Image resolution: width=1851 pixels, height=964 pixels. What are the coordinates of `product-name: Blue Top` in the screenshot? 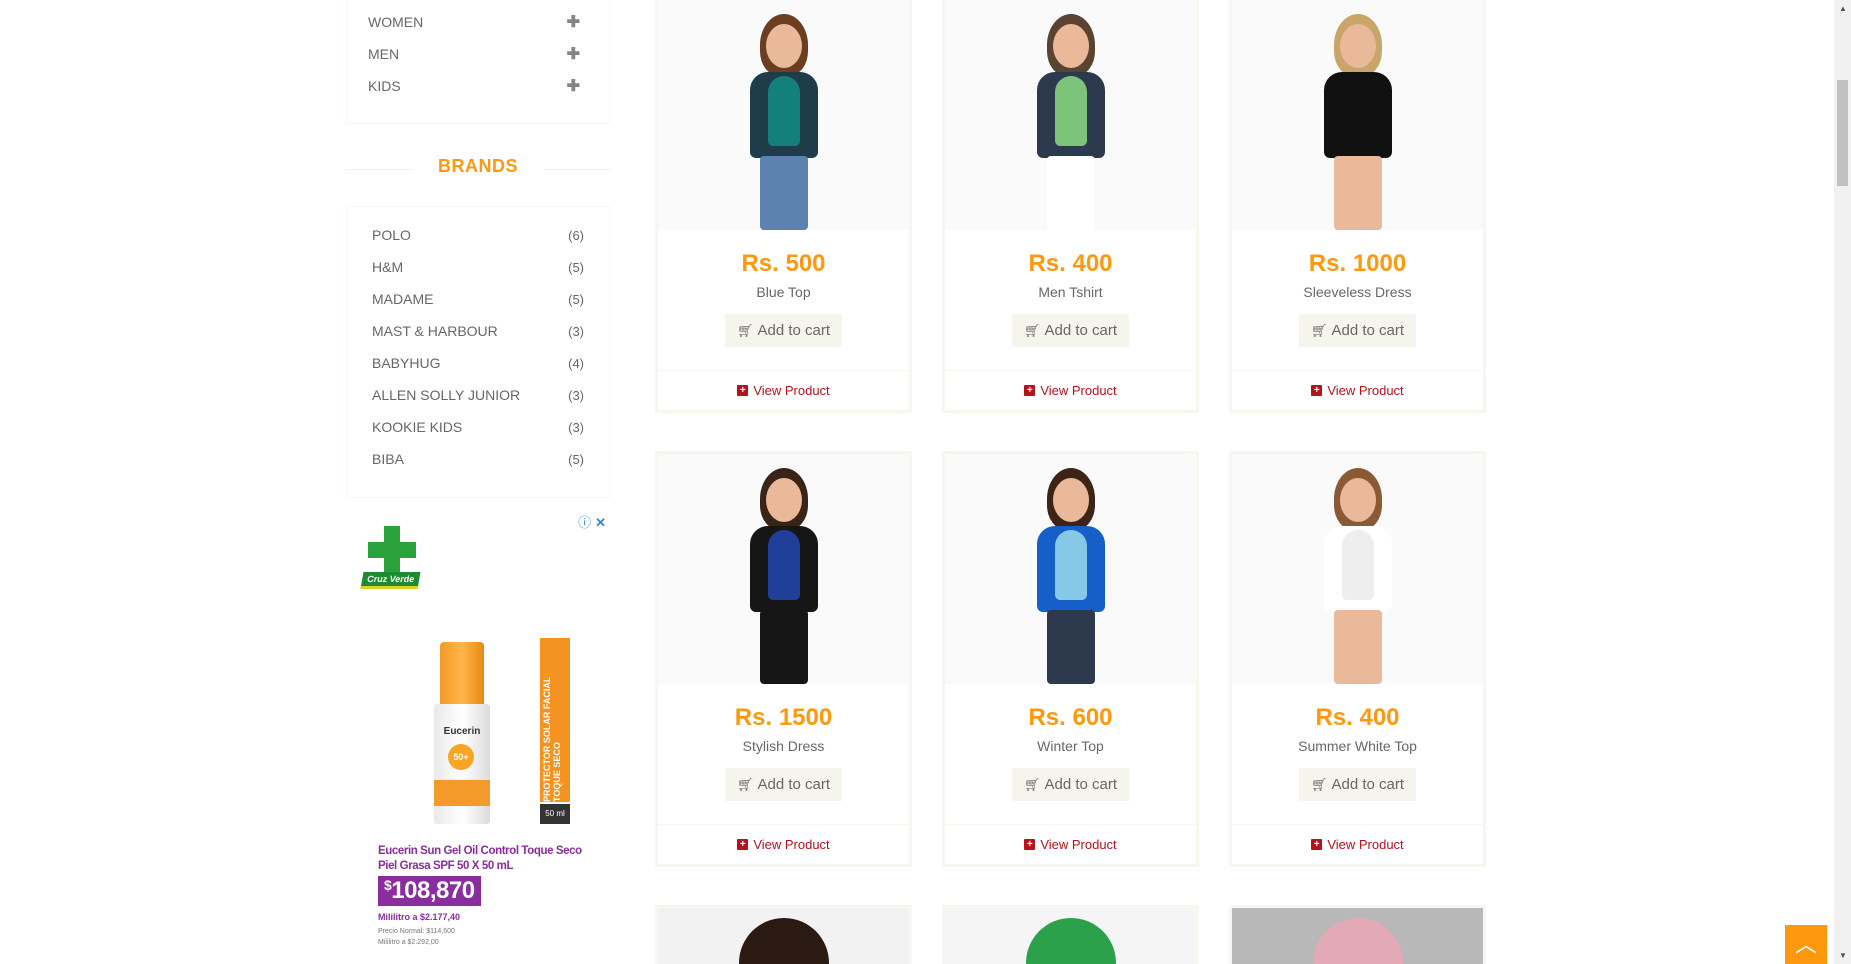 It's located at (783, 292).